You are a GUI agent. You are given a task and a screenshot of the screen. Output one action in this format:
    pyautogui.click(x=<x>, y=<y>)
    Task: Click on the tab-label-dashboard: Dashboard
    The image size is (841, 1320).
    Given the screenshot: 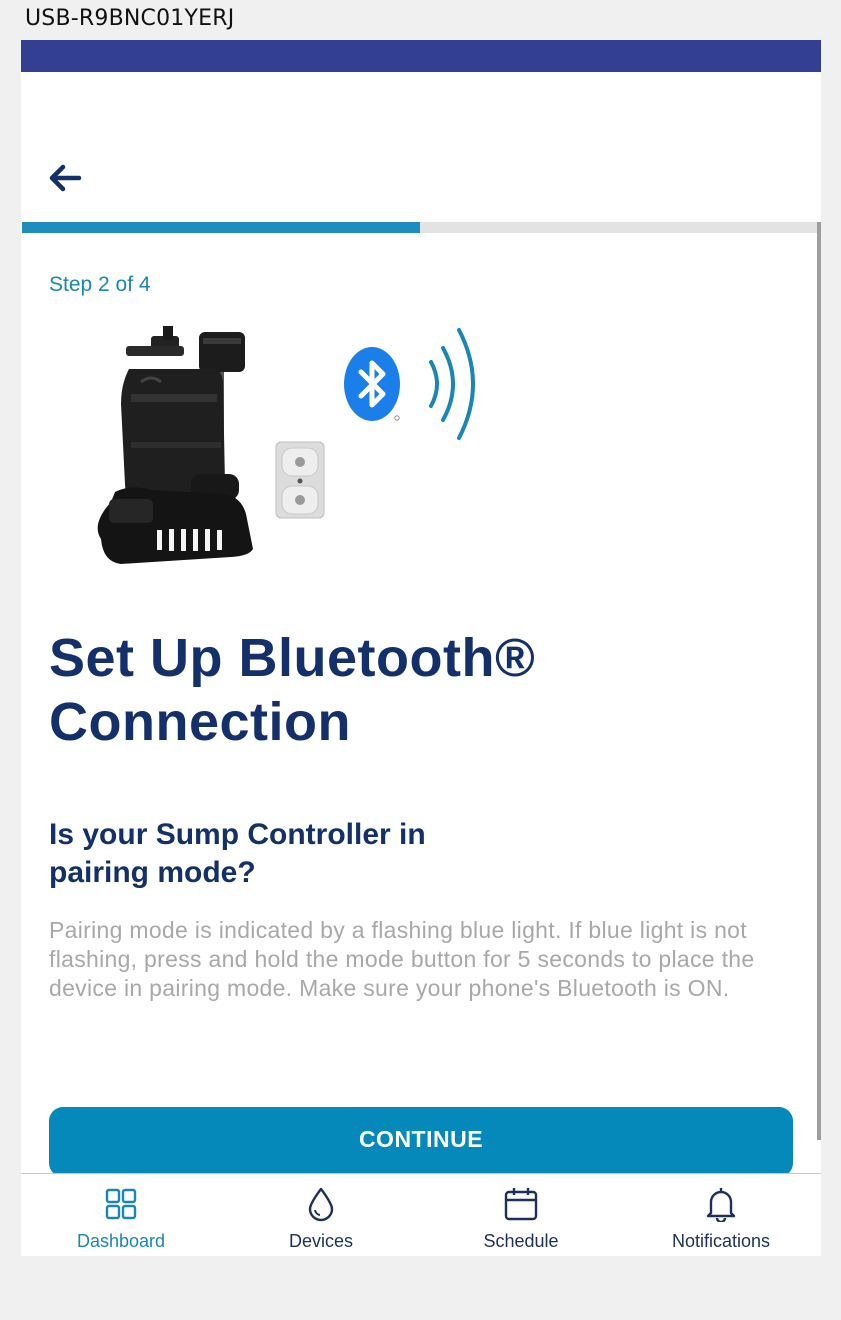 What is the action you would take?
    pyautogui.click(x=121, y=1241)
    